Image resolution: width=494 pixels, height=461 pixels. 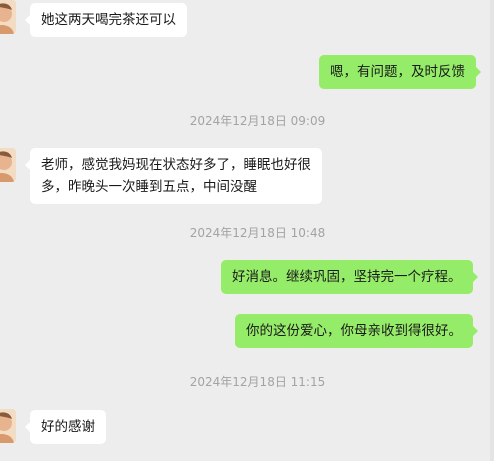 I want to click on message-bubble-incoming: 好的感谢, so click(x=65, y=427).